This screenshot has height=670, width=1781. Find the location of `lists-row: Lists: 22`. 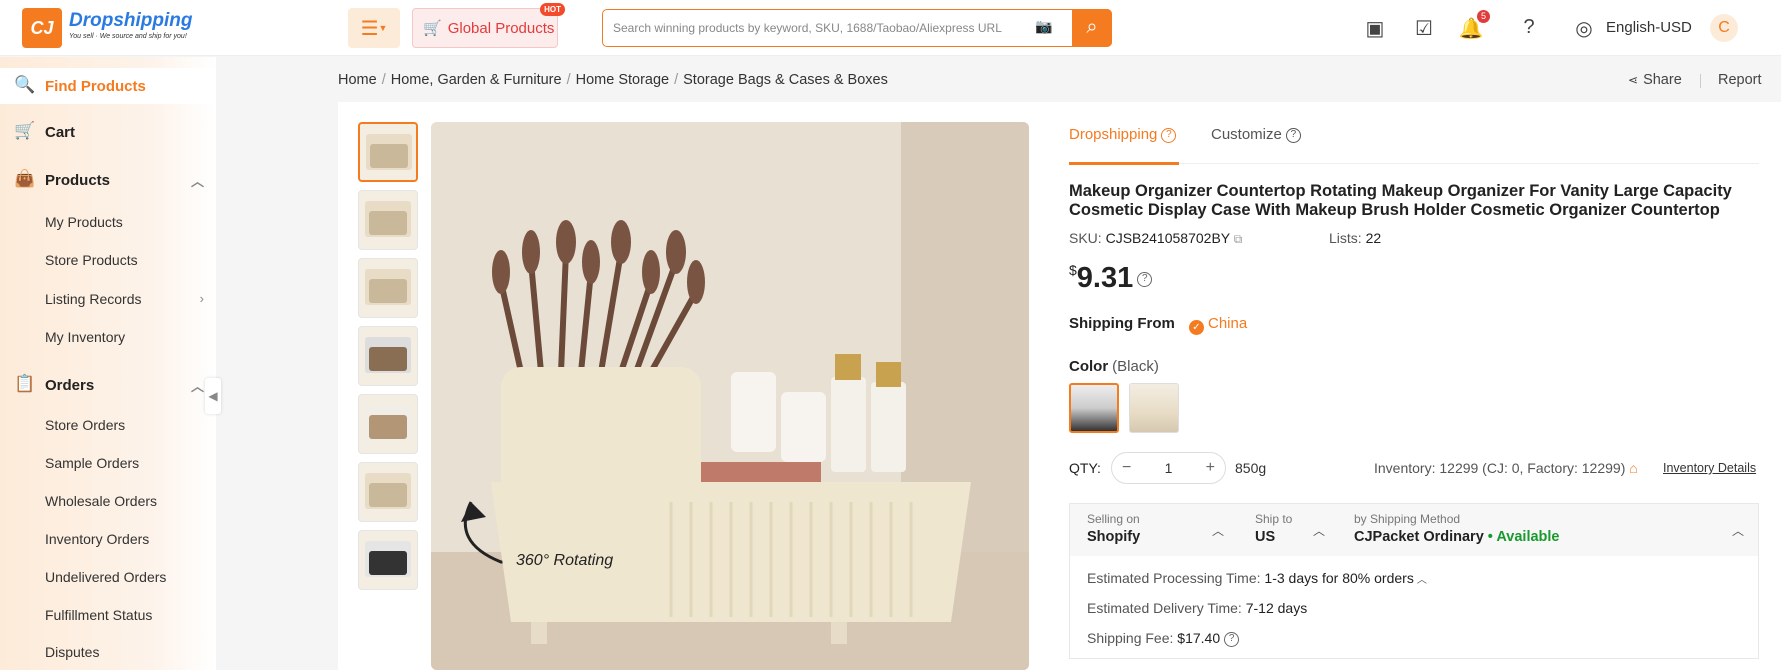

lists-row: Lists: 22 is located at coordinates (1355, 238).